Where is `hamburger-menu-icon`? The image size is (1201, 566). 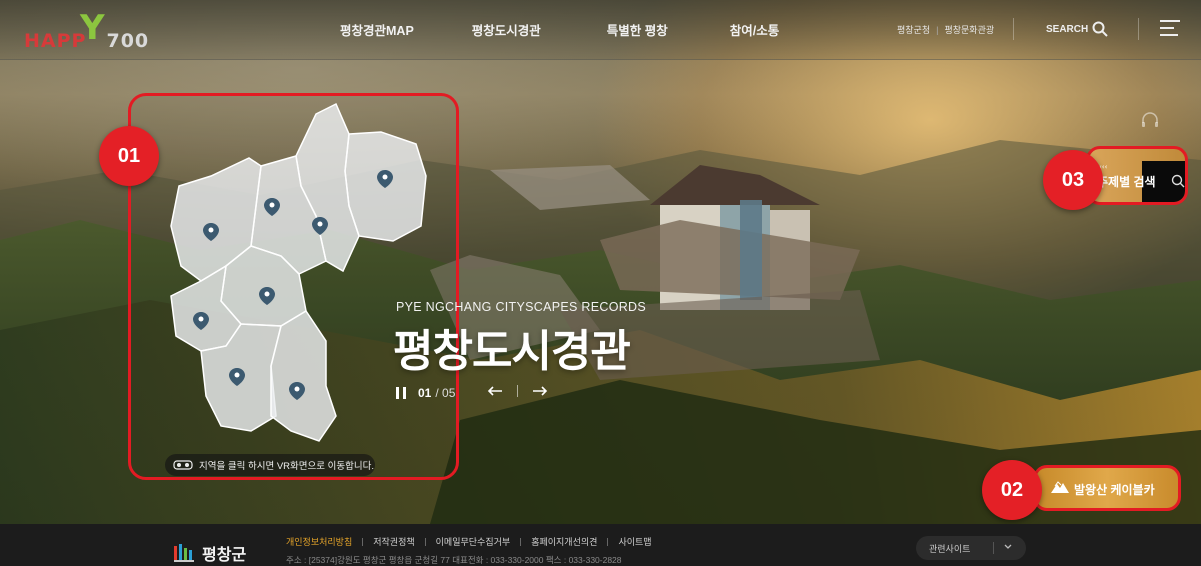 hamburger-menu-icon is located at coordinates (1170, 29).